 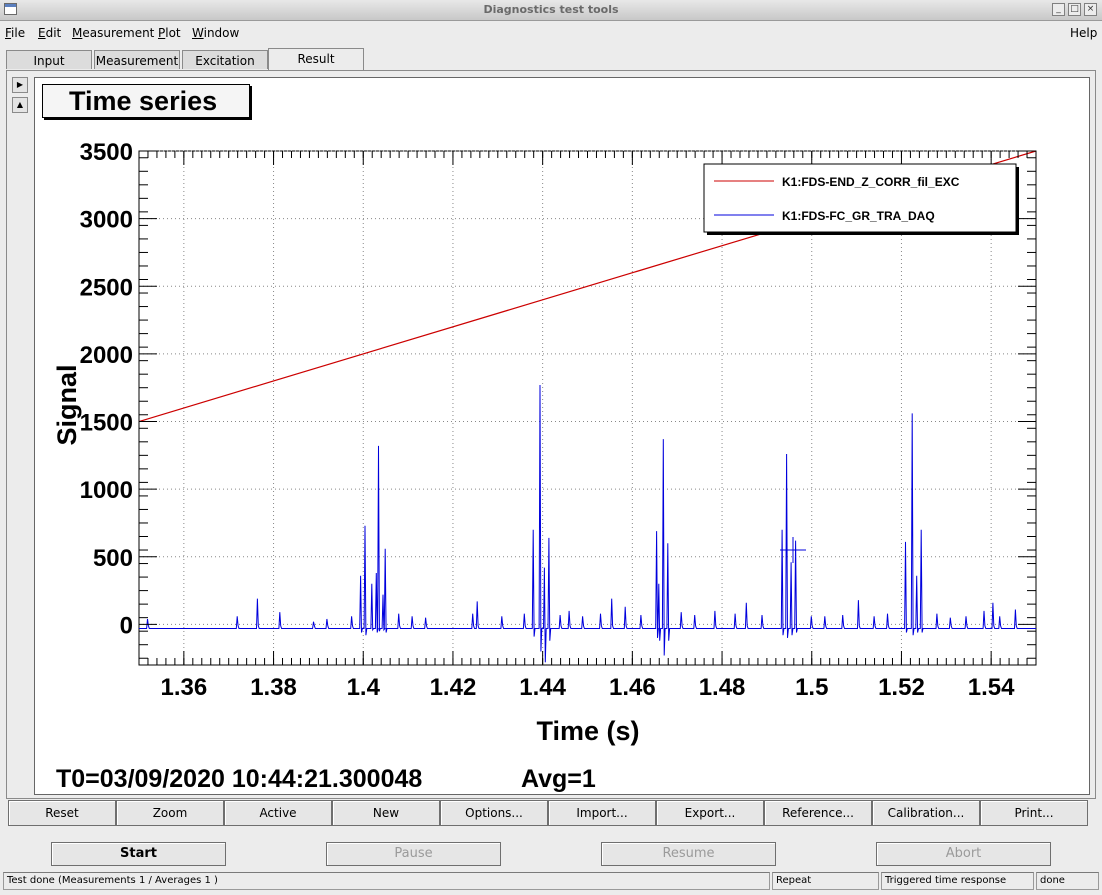 I want to click on x-tick-label: 1.4, so click(x=364, y=687).